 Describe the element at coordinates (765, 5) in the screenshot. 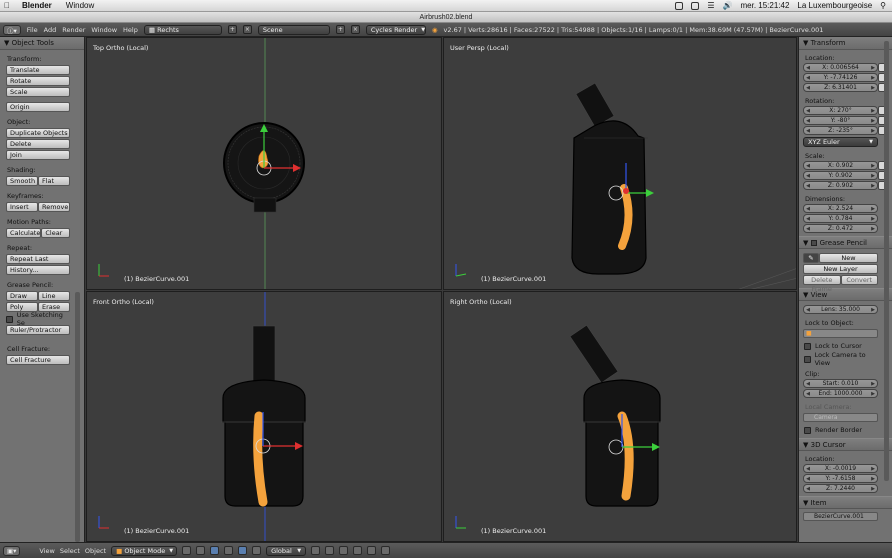

I see `clock: mer. 15:21:42` at that location.